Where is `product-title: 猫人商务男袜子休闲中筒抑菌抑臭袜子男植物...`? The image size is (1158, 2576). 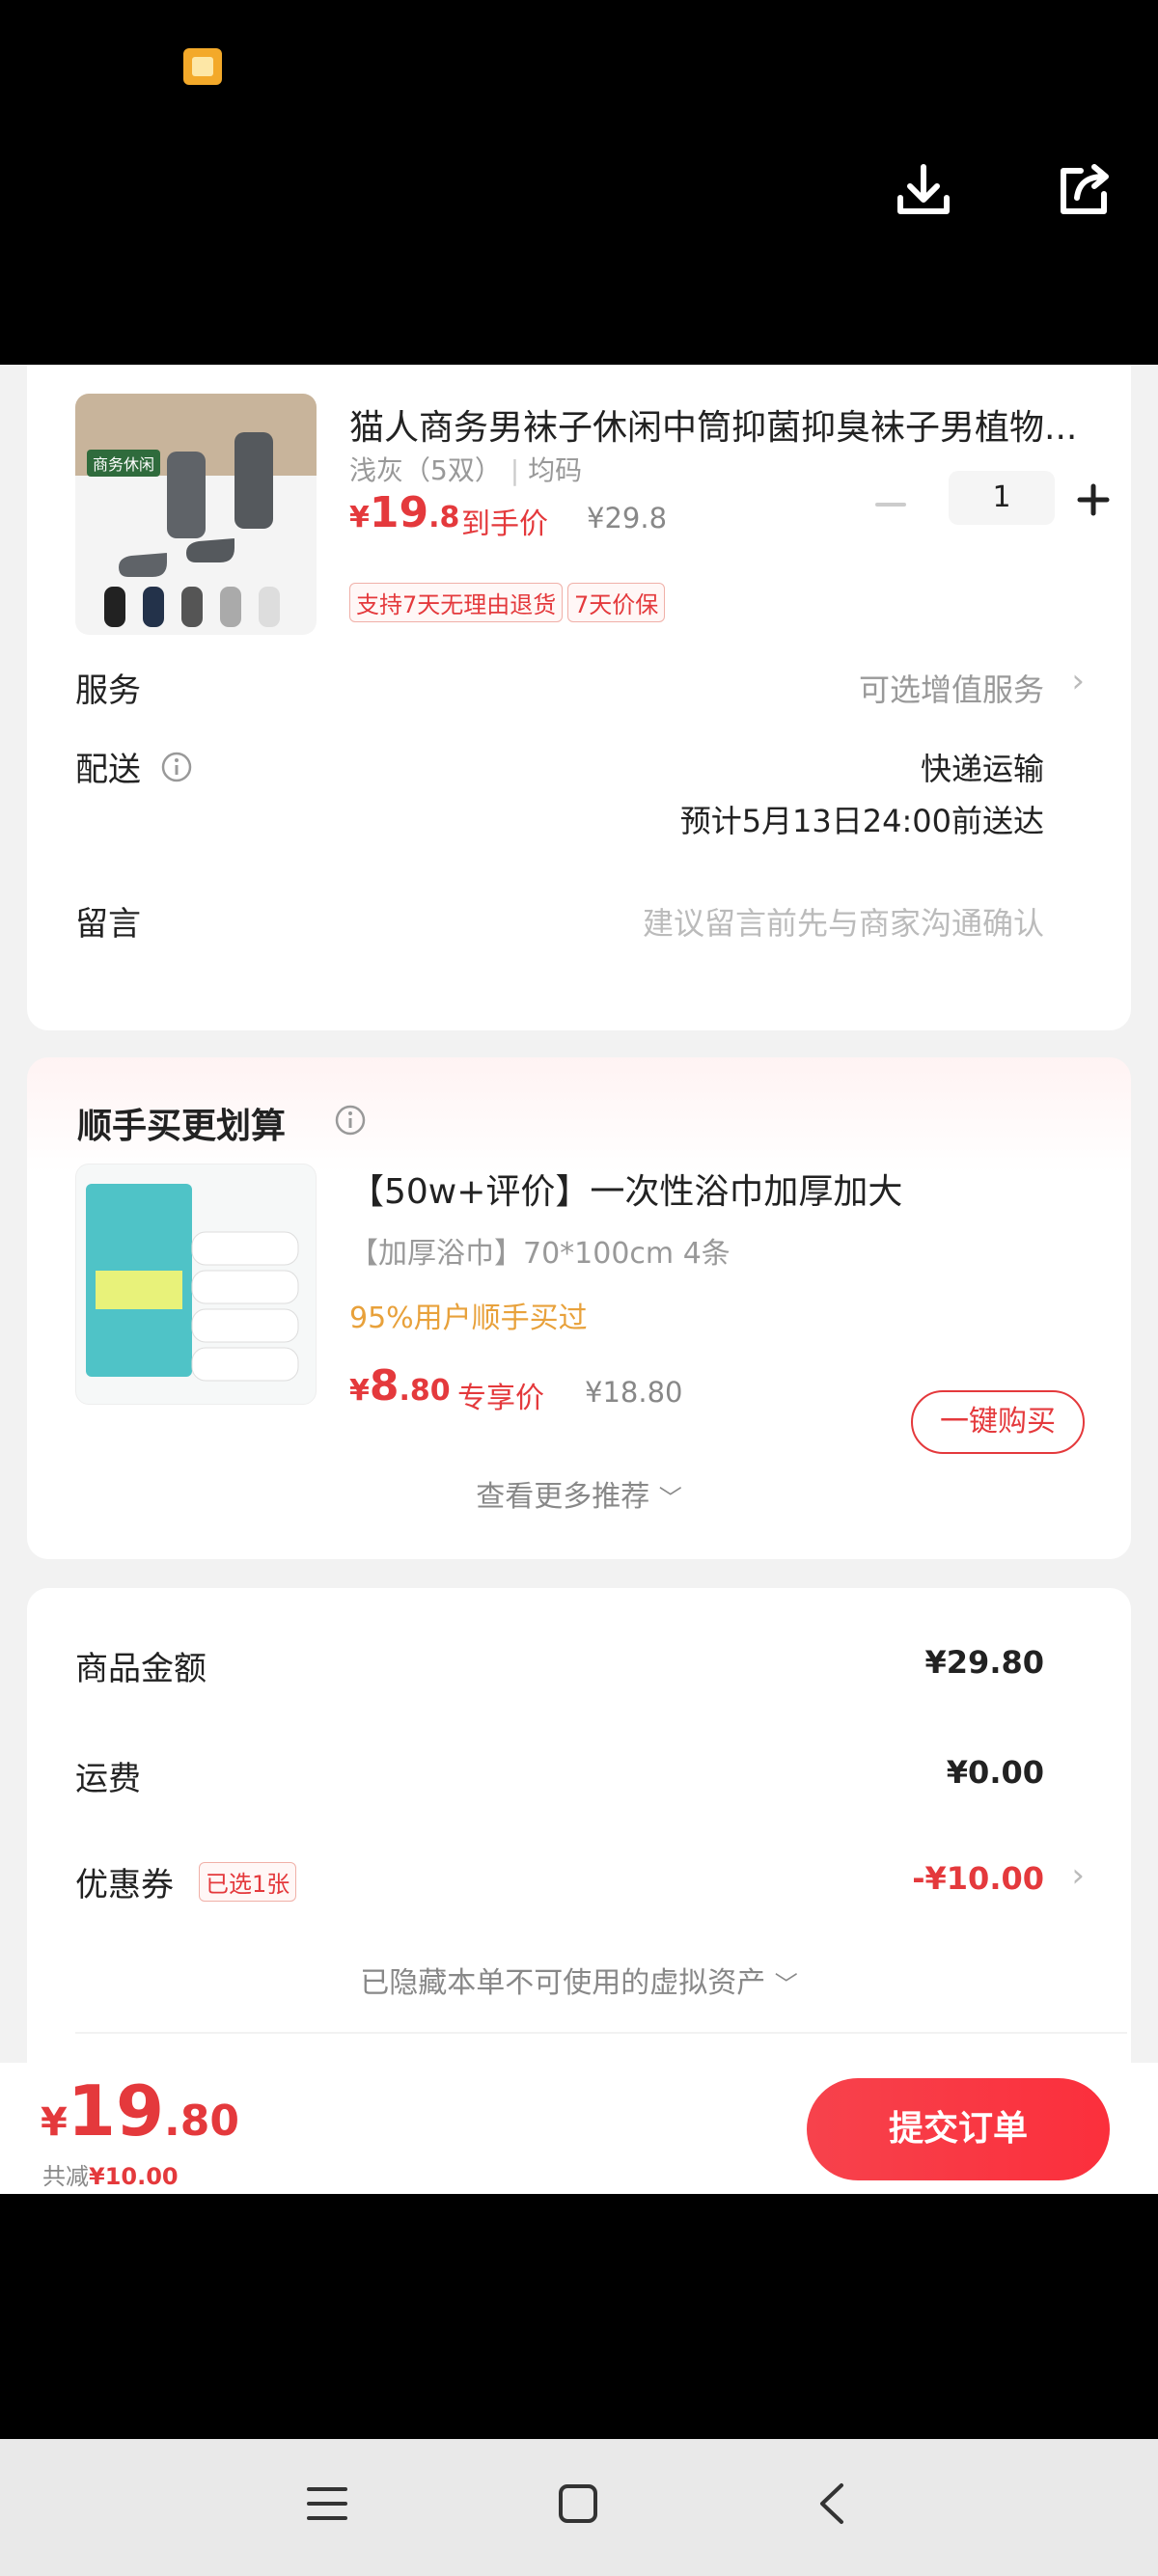 product-title: 猫人商务男袜子休闲中筒抑菌抑臭袜子男植物... is located at coordinates (713, 425).